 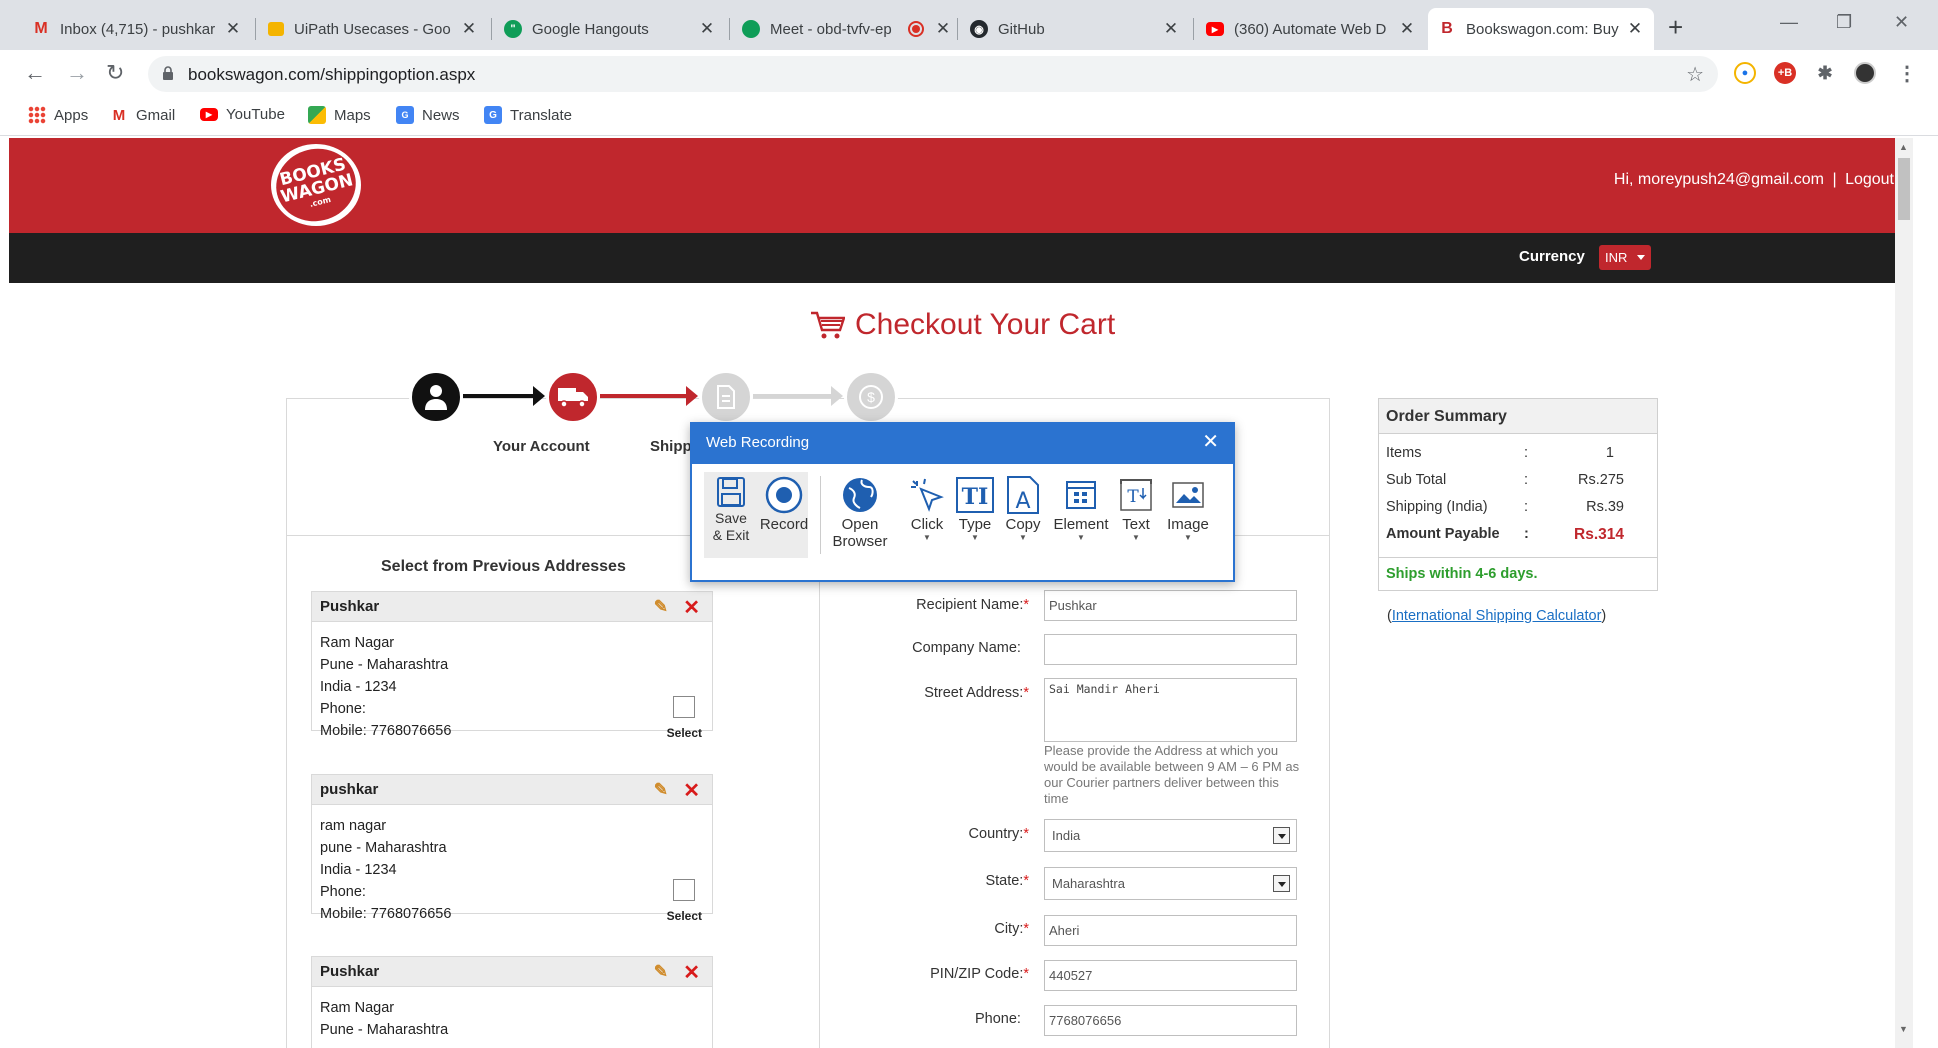 What do you see at coordinates (1675, 27) in the screenshot?
I see `new-tab-button: +` at bounding box center [1675, 27].